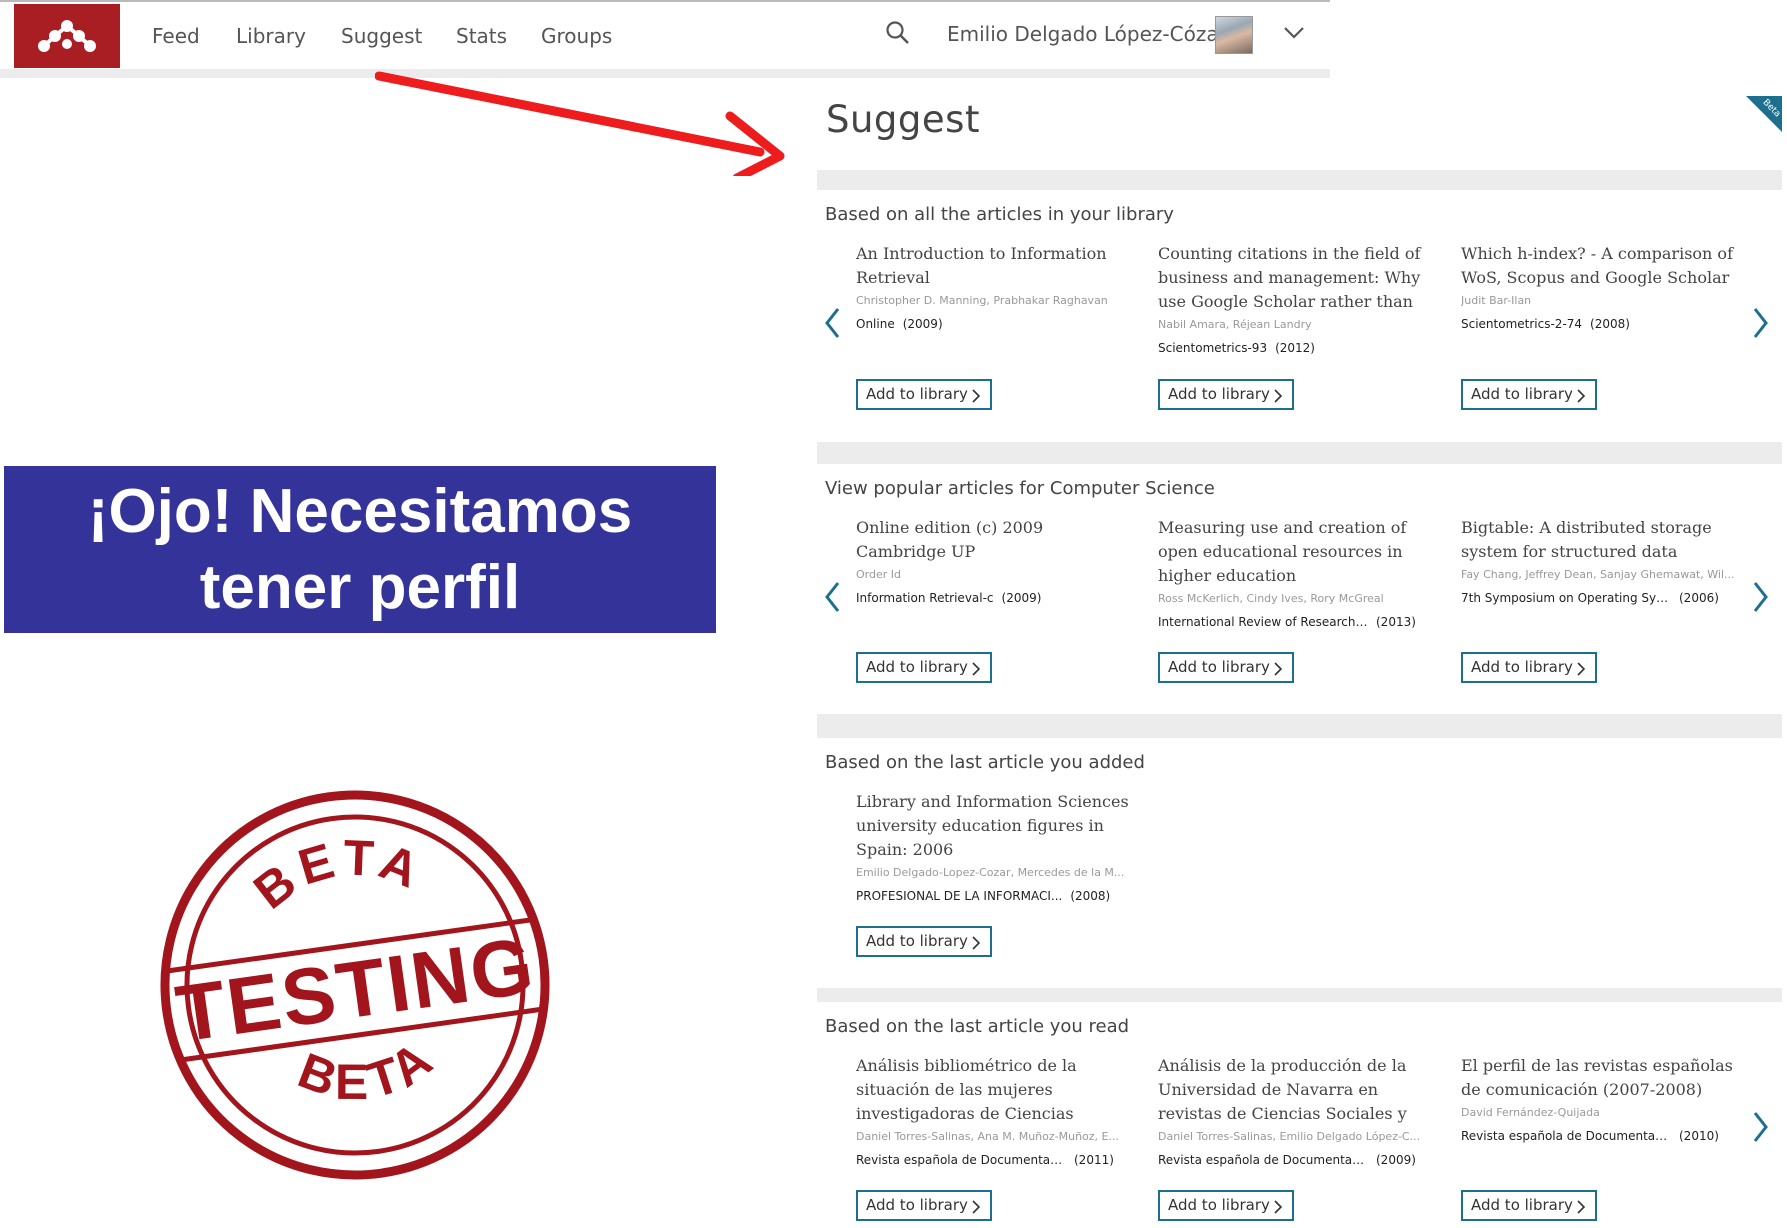 This screenshot has height=1228, width=1787. I want to click on notice-line-1: ¡Ojo! Necesitamos, so click(360, 511).